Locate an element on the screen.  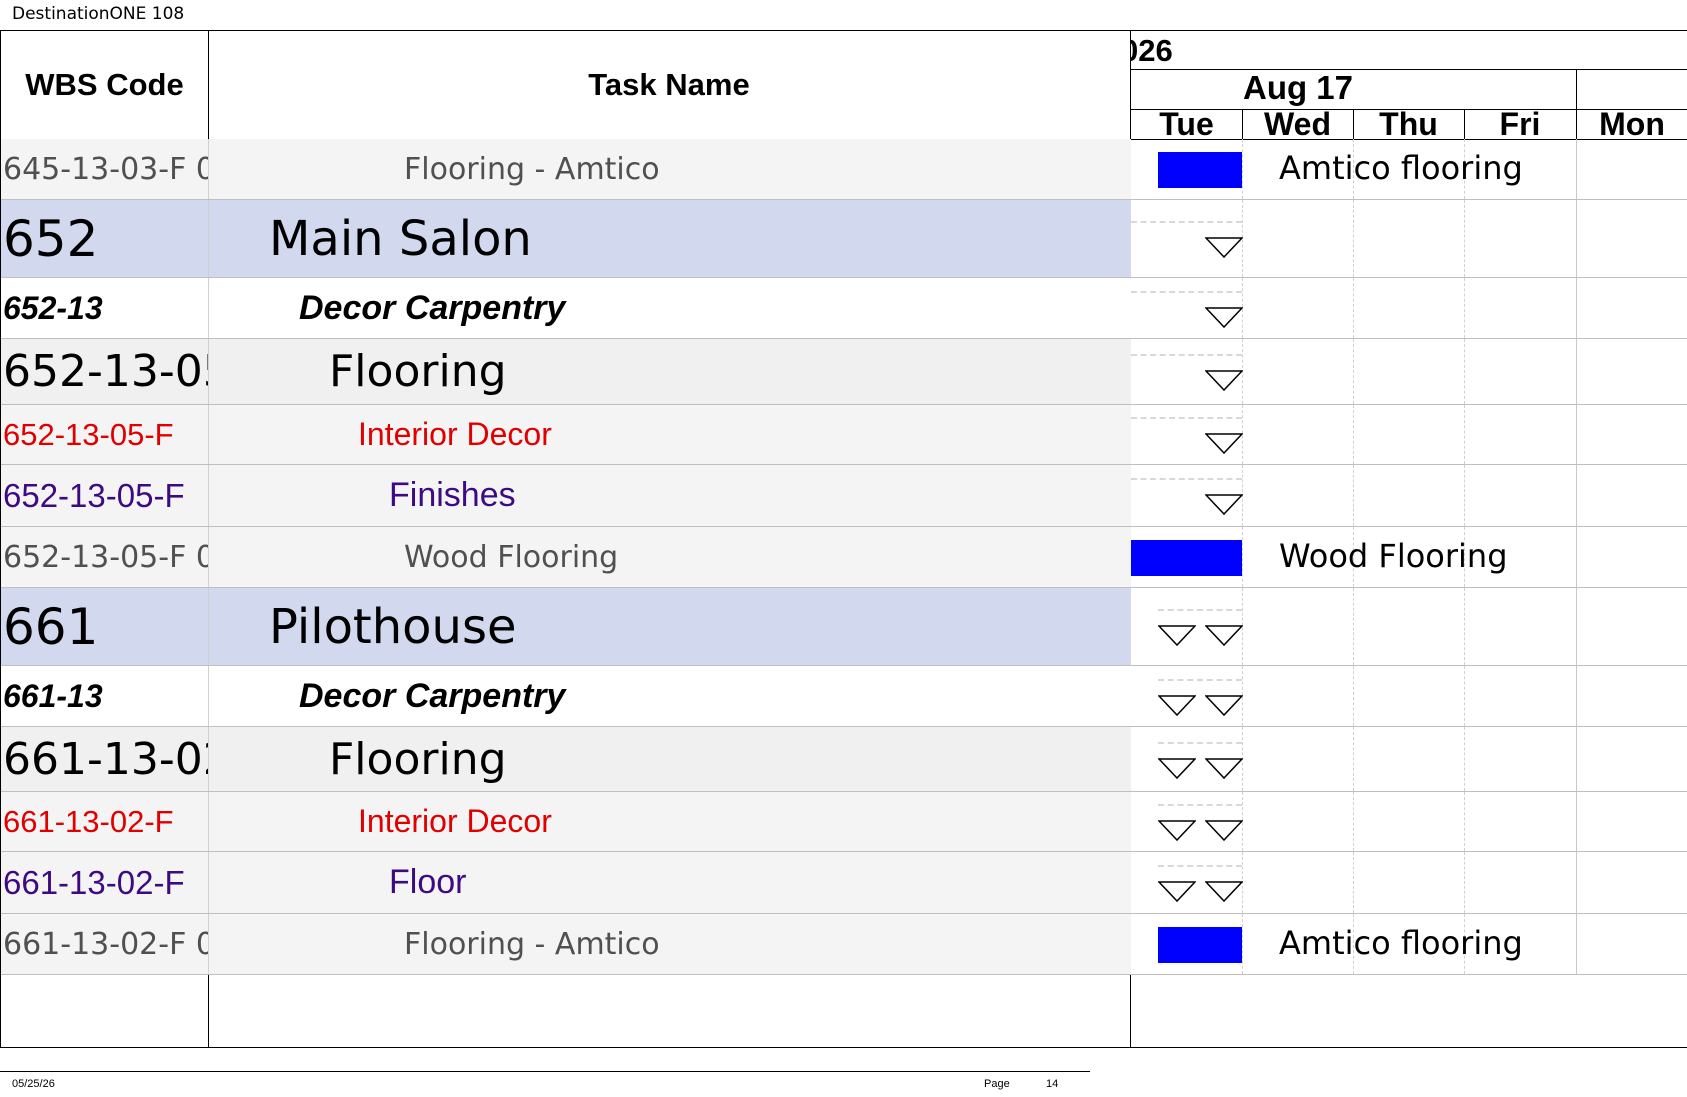
day-header-top-line is located at coordinates (1409, 109).